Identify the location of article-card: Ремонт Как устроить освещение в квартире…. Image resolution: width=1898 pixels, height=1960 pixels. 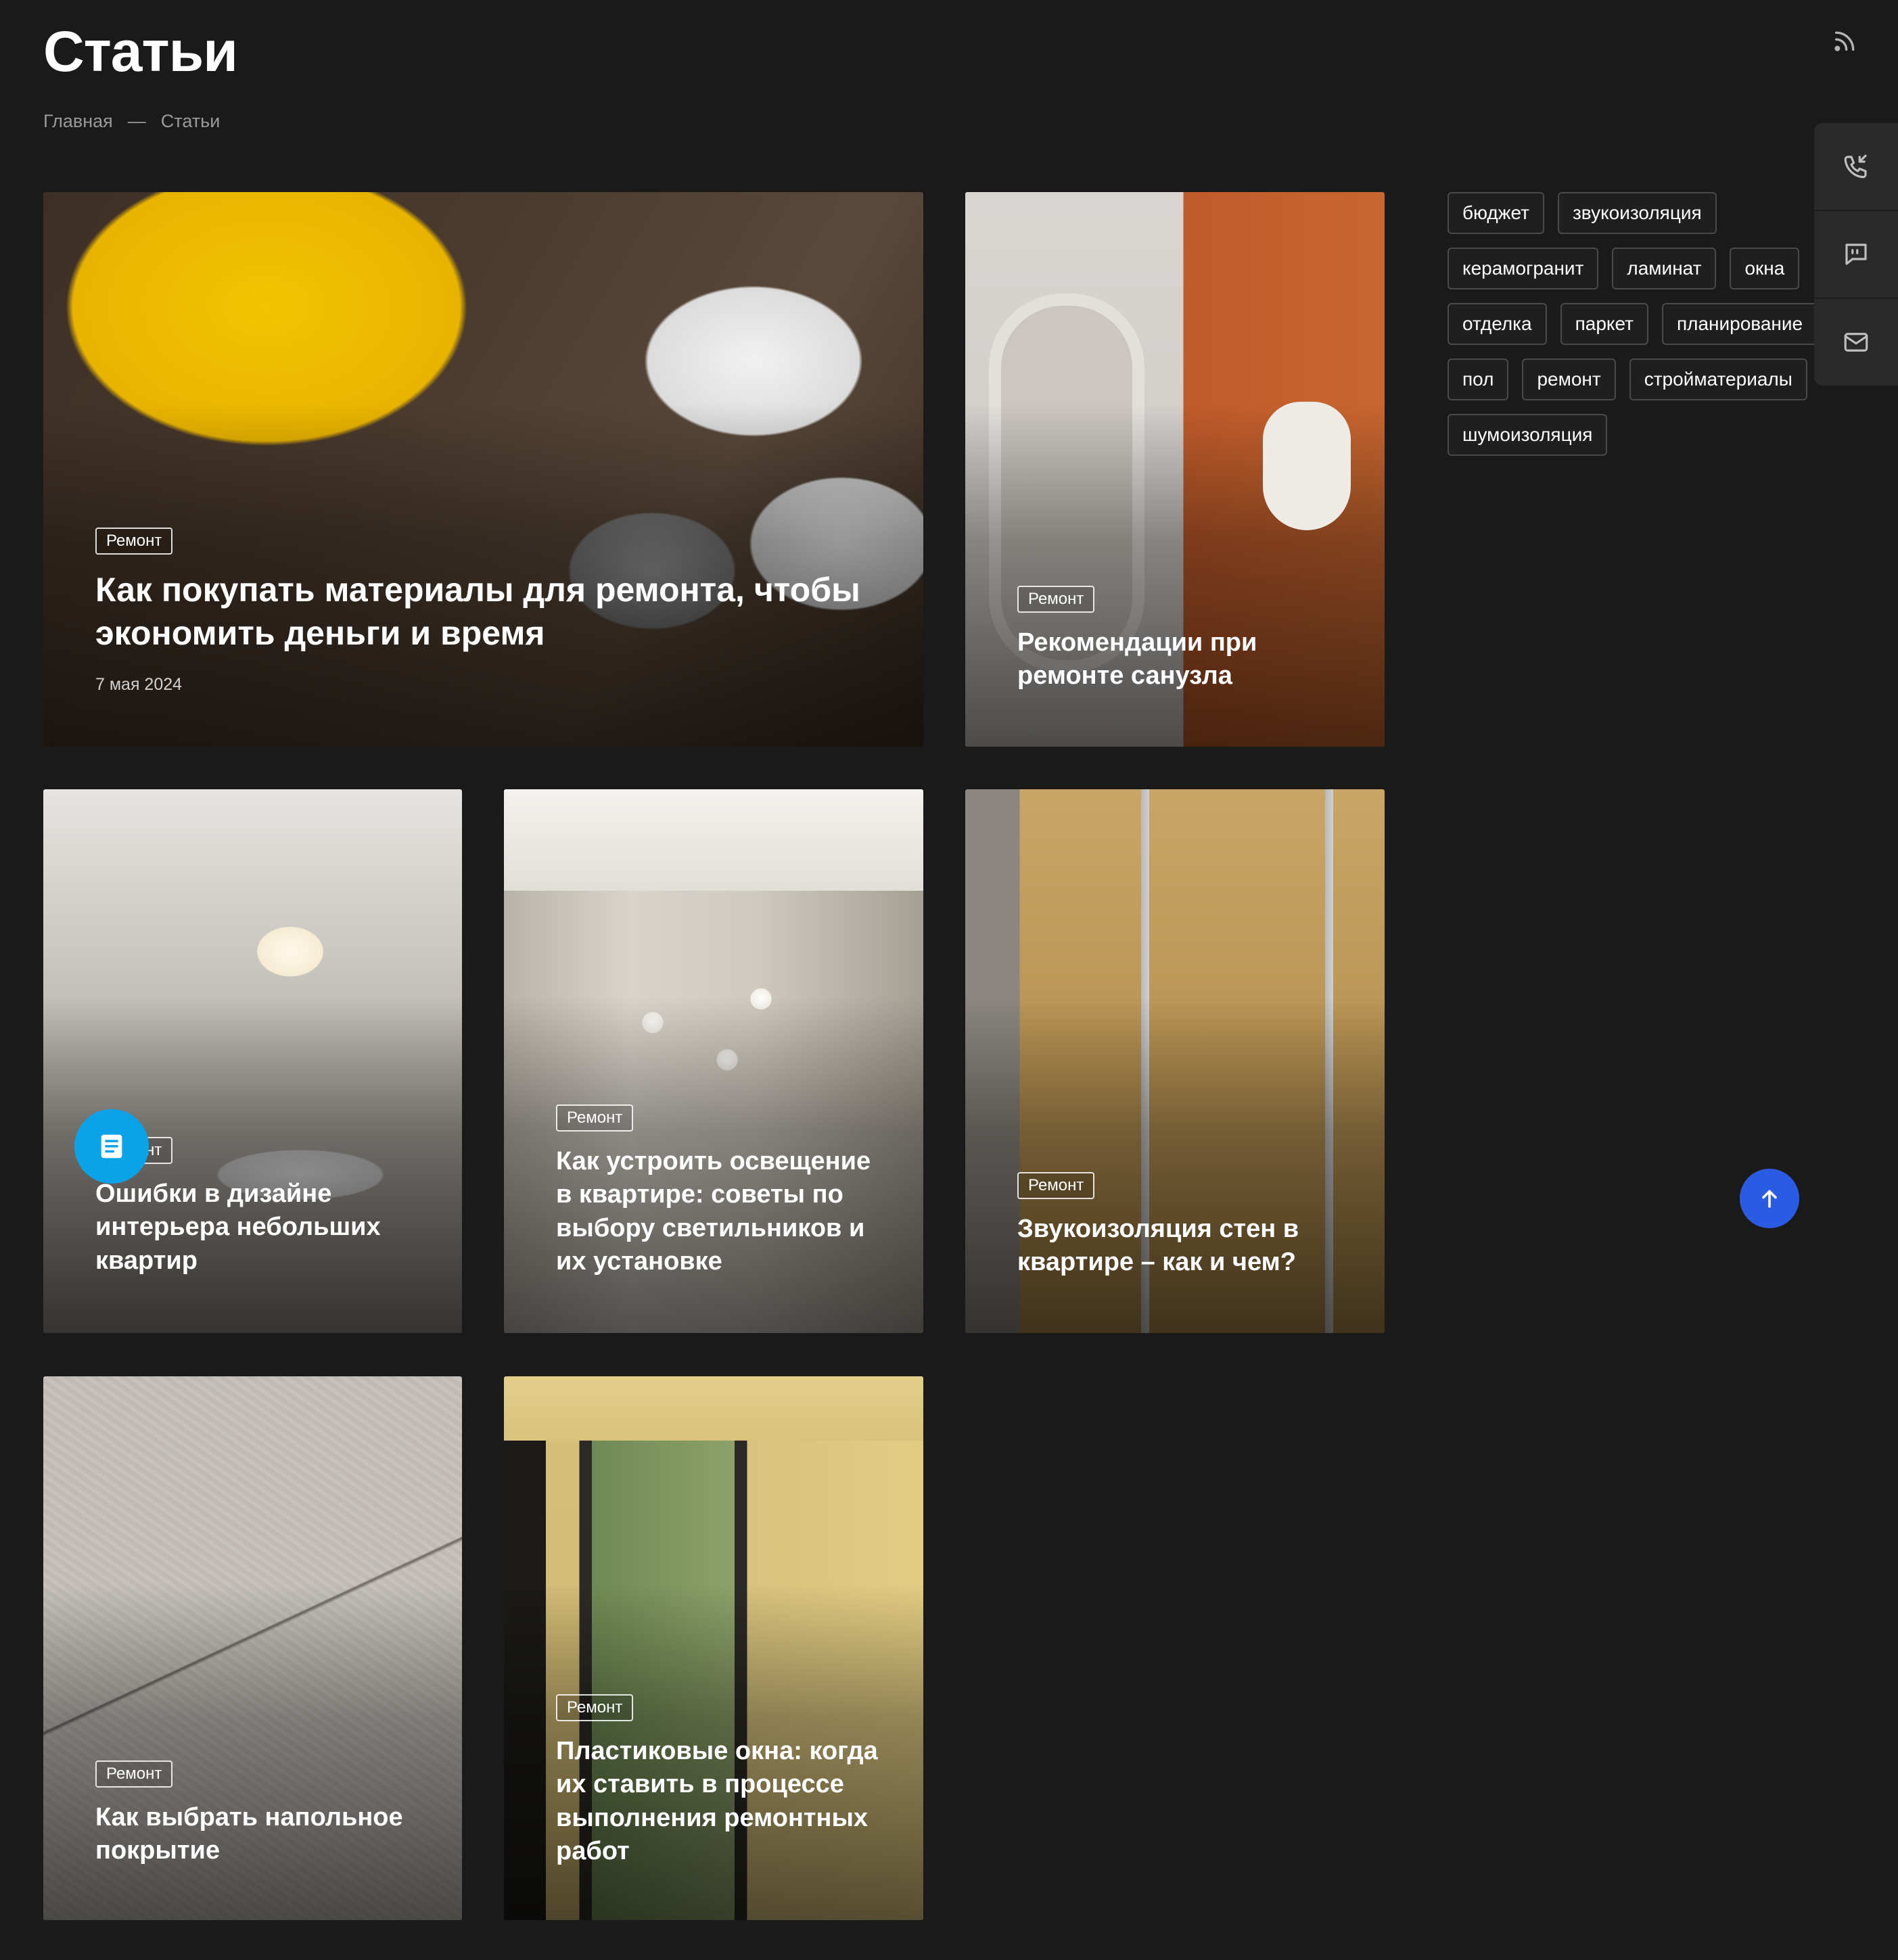
(713, 1061).